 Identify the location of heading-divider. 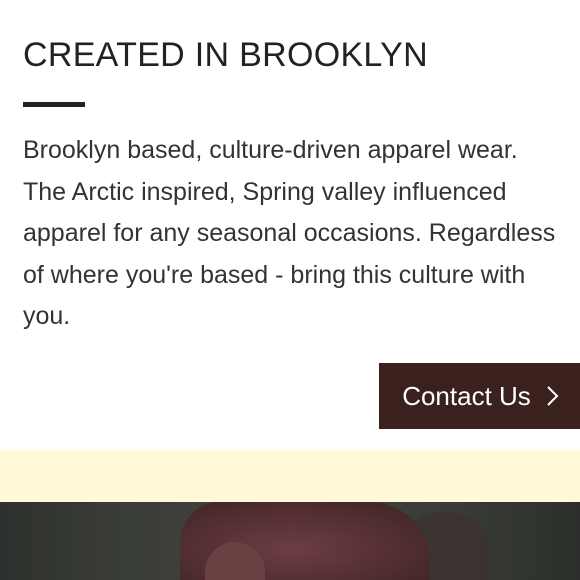
(54, 104).